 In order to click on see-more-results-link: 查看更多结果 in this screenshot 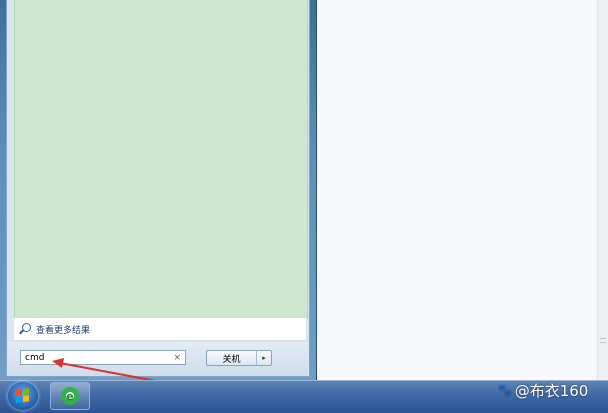, I will do `click(160, 329)`.